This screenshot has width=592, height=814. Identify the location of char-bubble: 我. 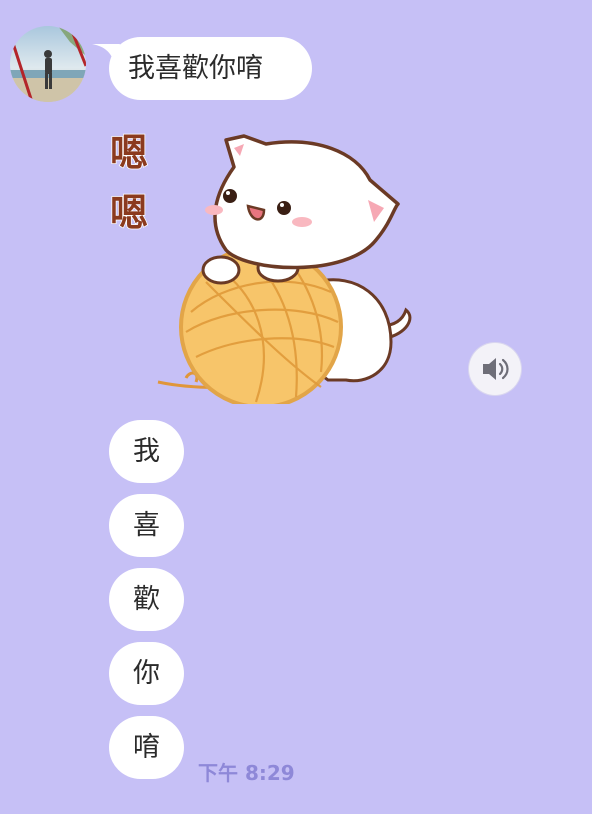
(146, 451).